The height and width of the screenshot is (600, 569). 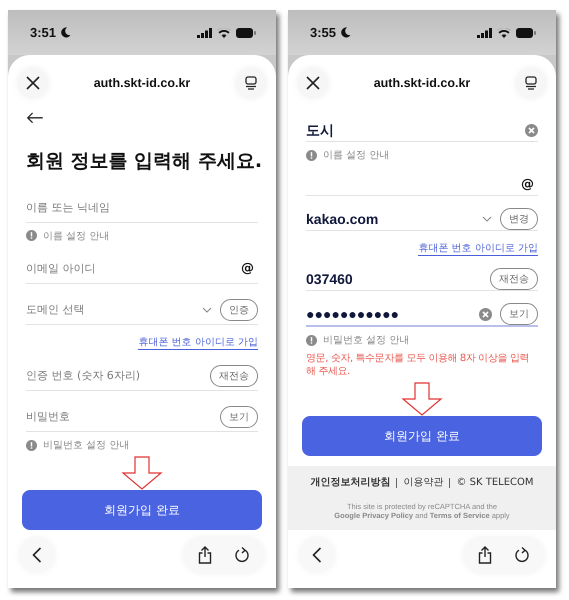 What do you see at coordinates (350, 483) in the screenshot?
I see `footer-link: 개인정보처리방침` at bounding box center [350, 483].